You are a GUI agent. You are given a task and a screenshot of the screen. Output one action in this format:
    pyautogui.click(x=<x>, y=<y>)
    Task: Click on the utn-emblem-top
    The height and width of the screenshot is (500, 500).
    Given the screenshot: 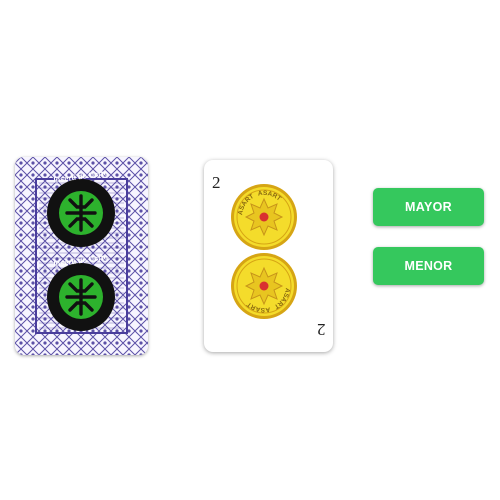 What is the action you would take?
    pyautogui.click(x=81, y=213)
    